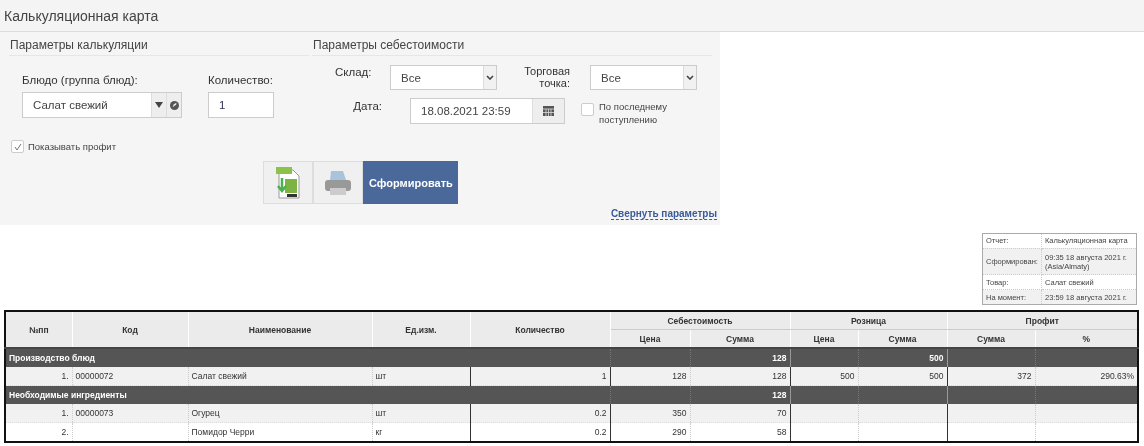  Describe the element at coordinates (443, 77) in the screenshot. I see `warehouse-select: Все` at that location.